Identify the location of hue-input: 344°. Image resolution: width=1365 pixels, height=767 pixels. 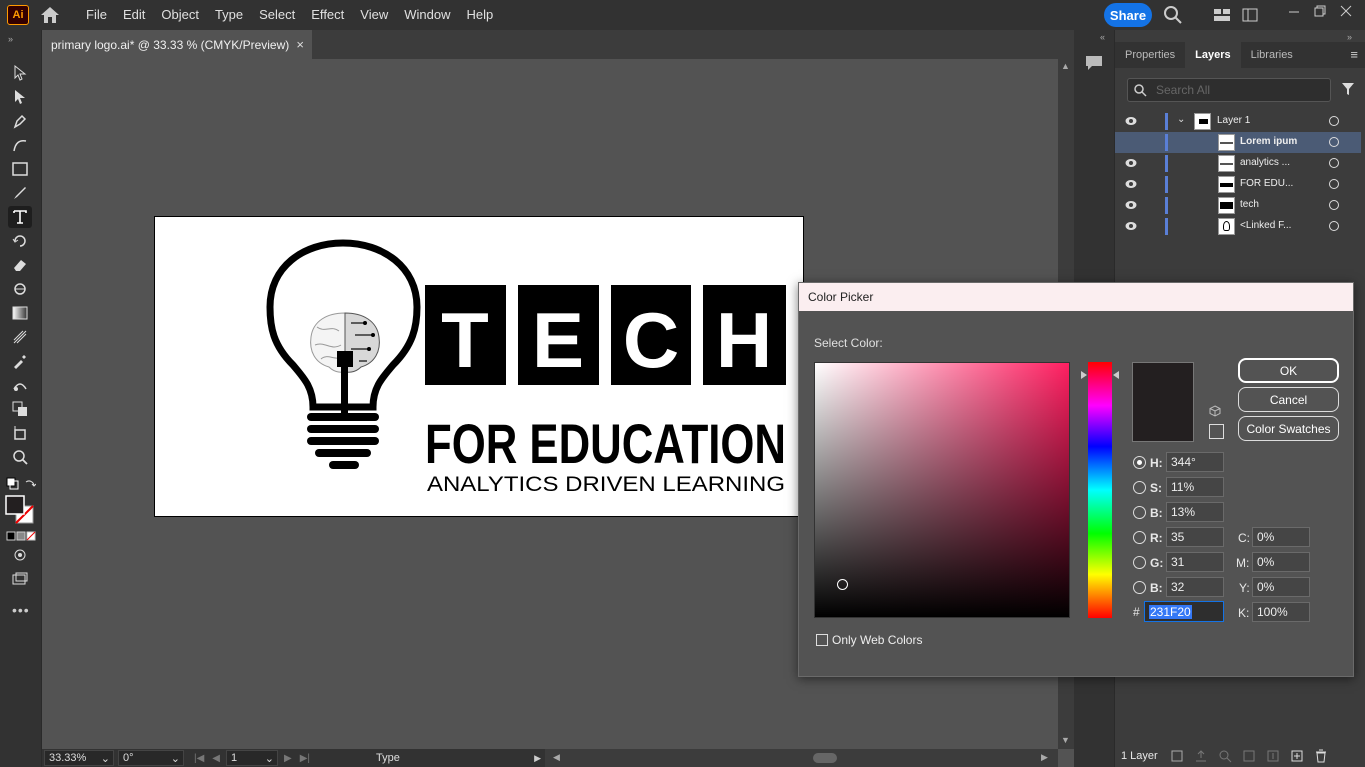
(1195, 462).